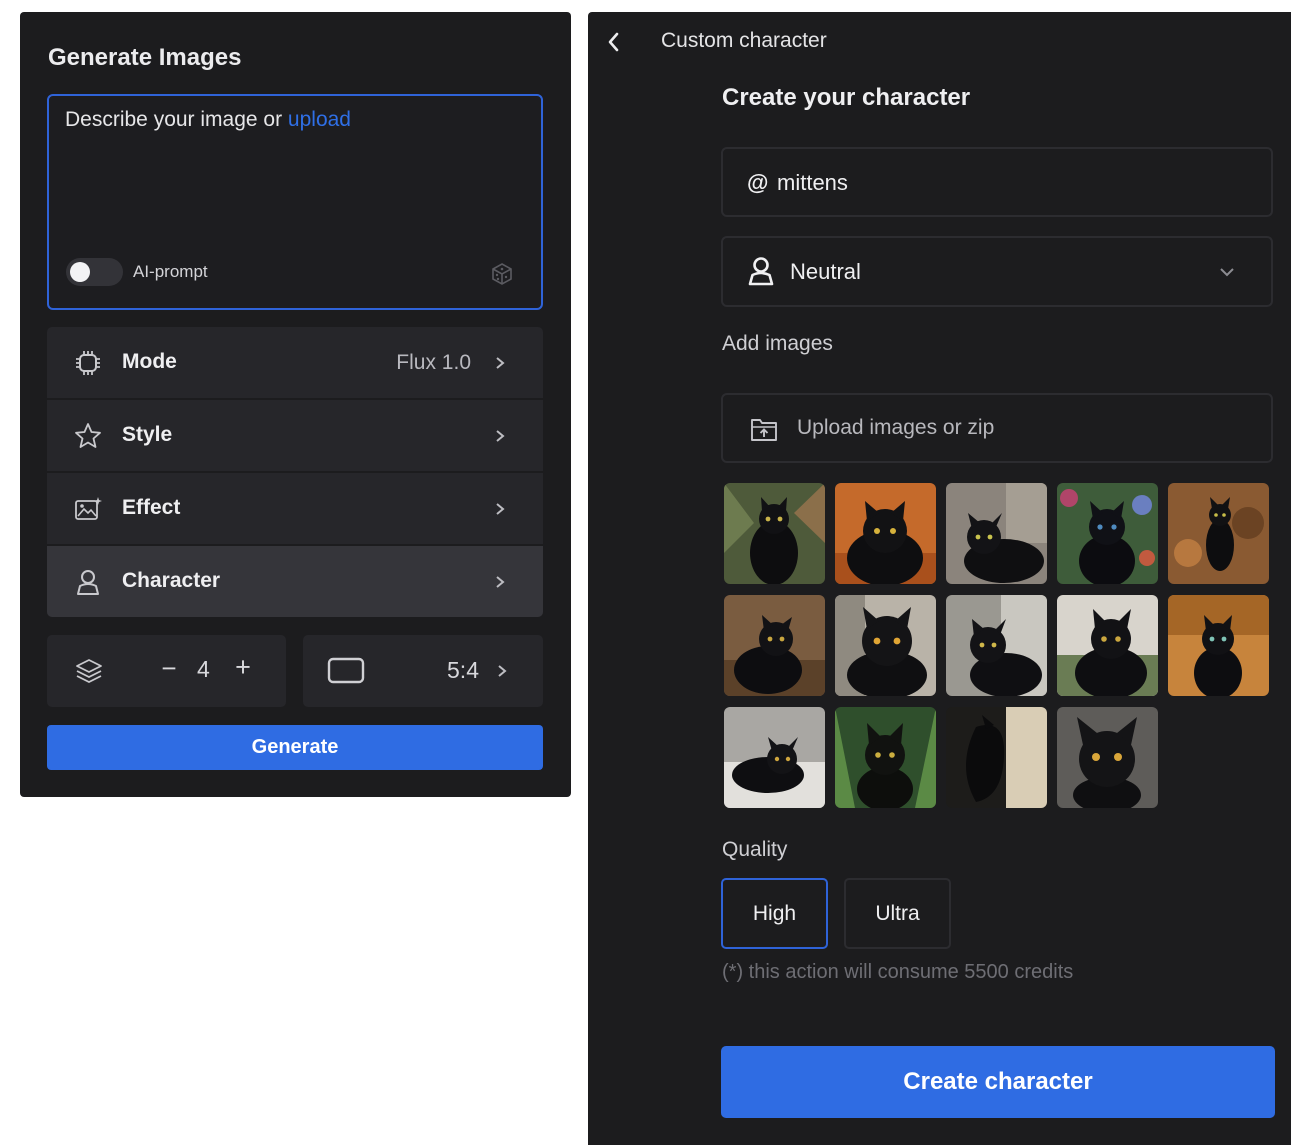 The image size is (1291, 1145). What do you see at coordinates (295, 747) in the screenshot?
I see `generate-button: Generate` at bounding box center [295, 747].